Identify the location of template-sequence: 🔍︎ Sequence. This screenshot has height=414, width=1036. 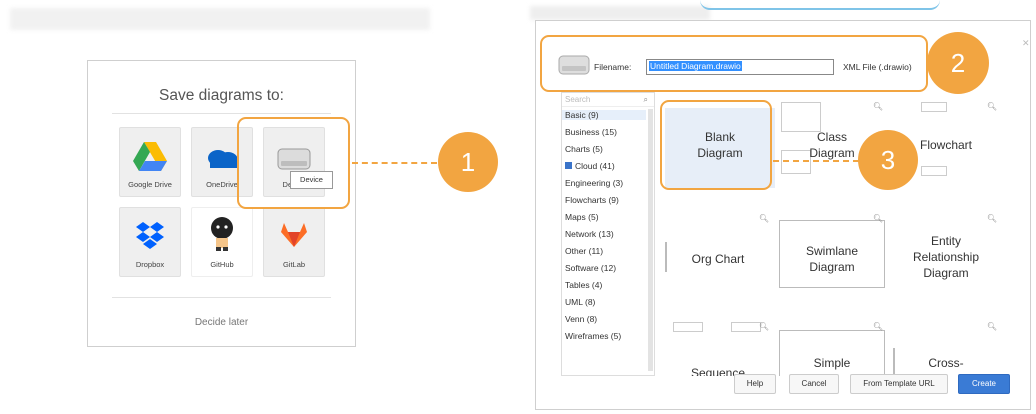
(718, 348).